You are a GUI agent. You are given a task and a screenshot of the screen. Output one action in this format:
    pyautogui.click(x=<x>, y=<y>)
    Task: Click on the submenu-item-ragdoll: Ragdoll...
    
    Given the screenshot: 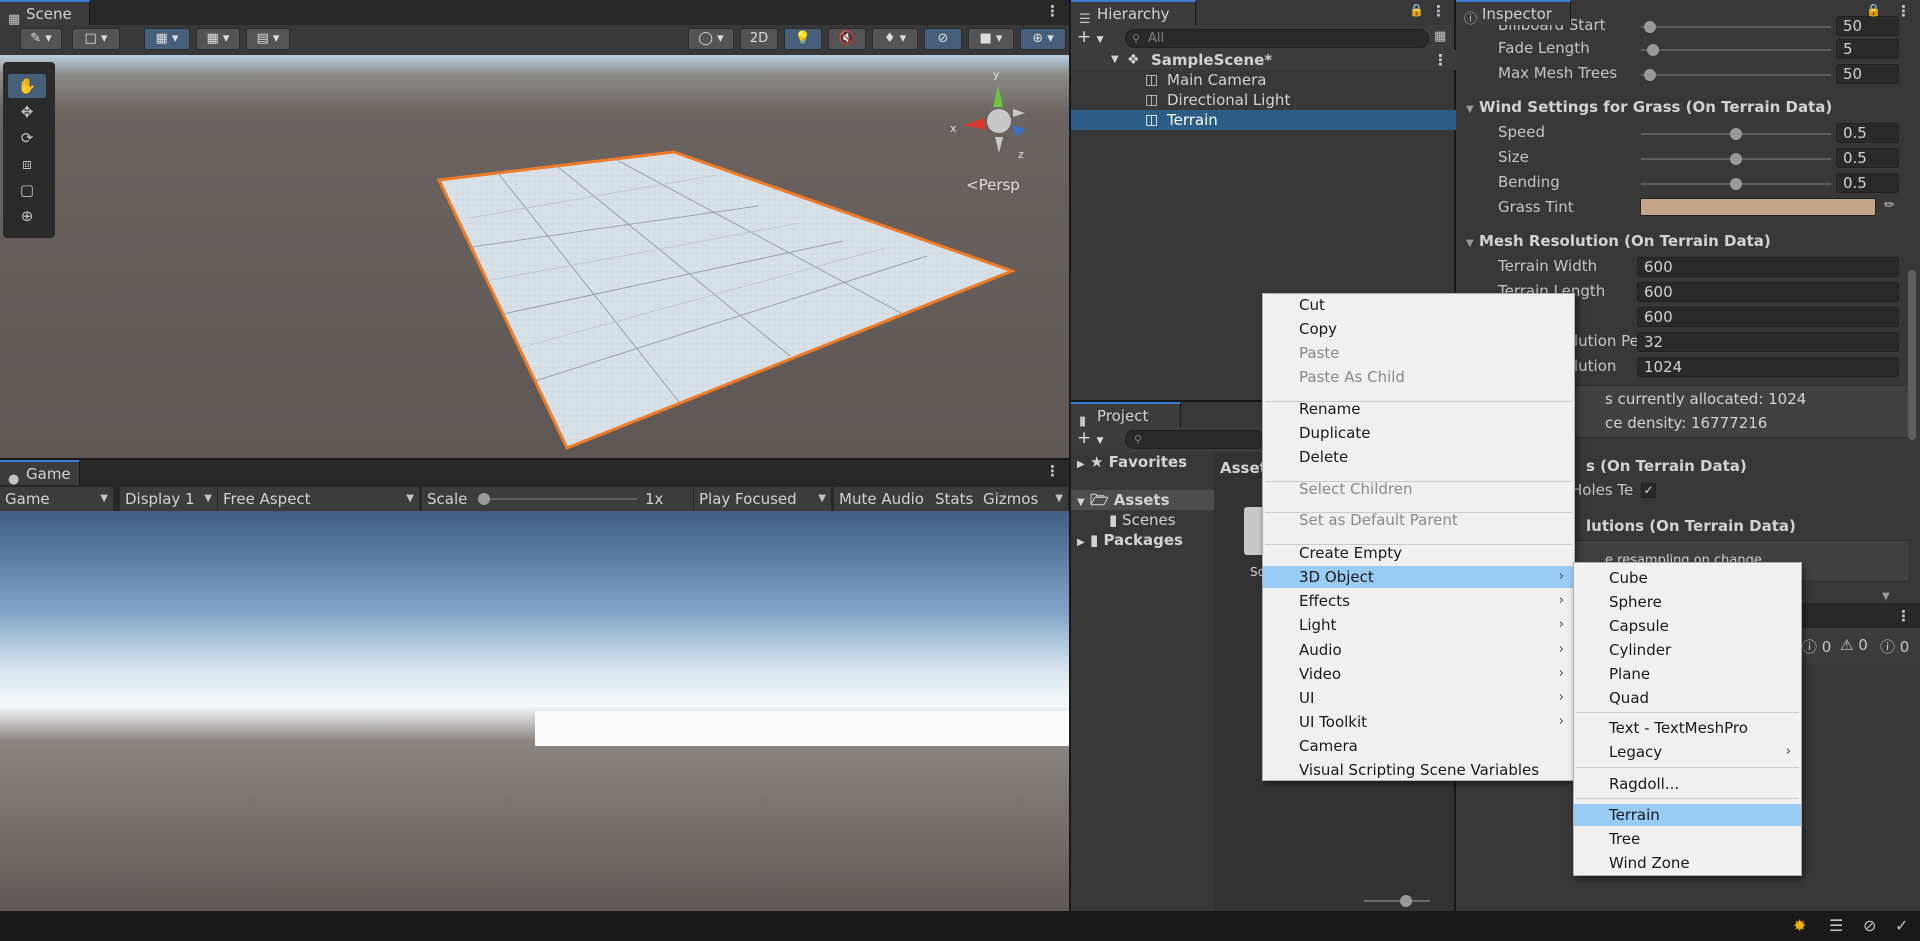 What is the action you would take?
    pyautogui.click(x=1687, y=784)
    